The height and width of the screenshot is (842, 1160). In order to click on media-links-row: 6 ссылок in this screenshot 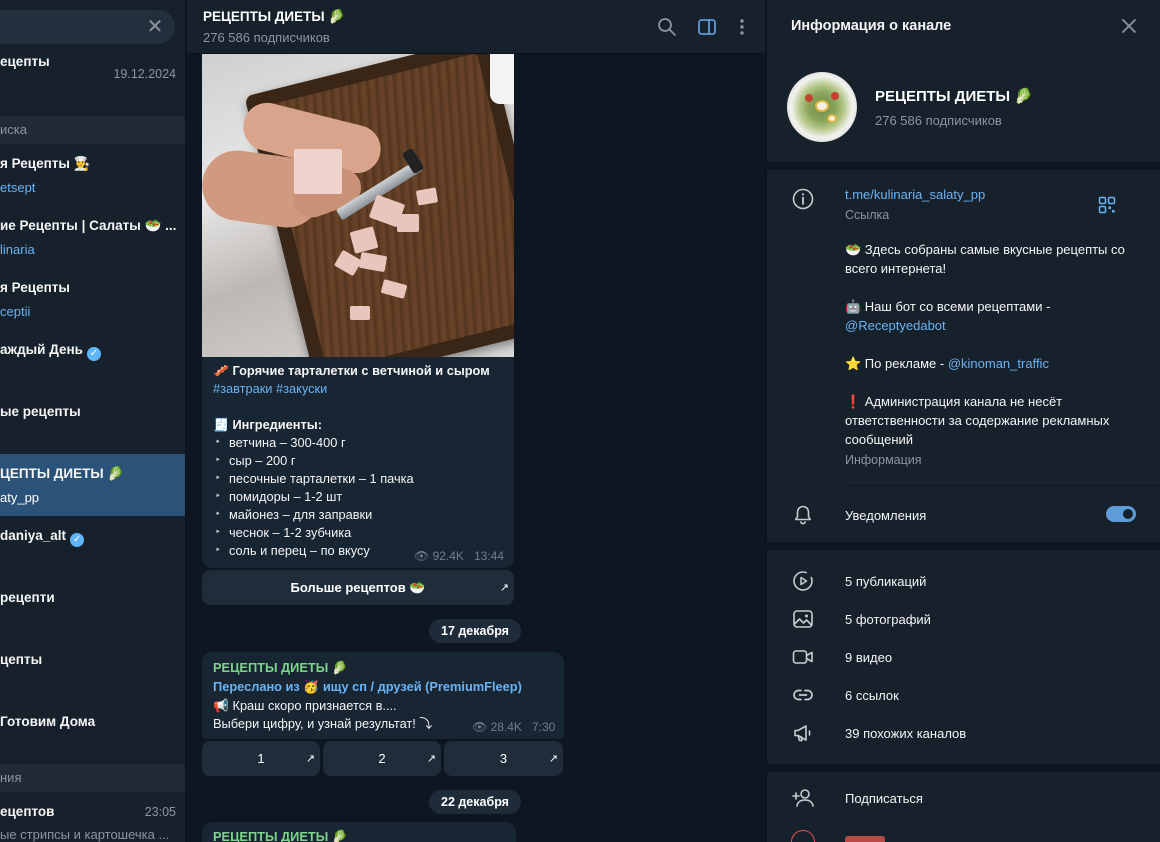, I will do `click(963, 695)`.